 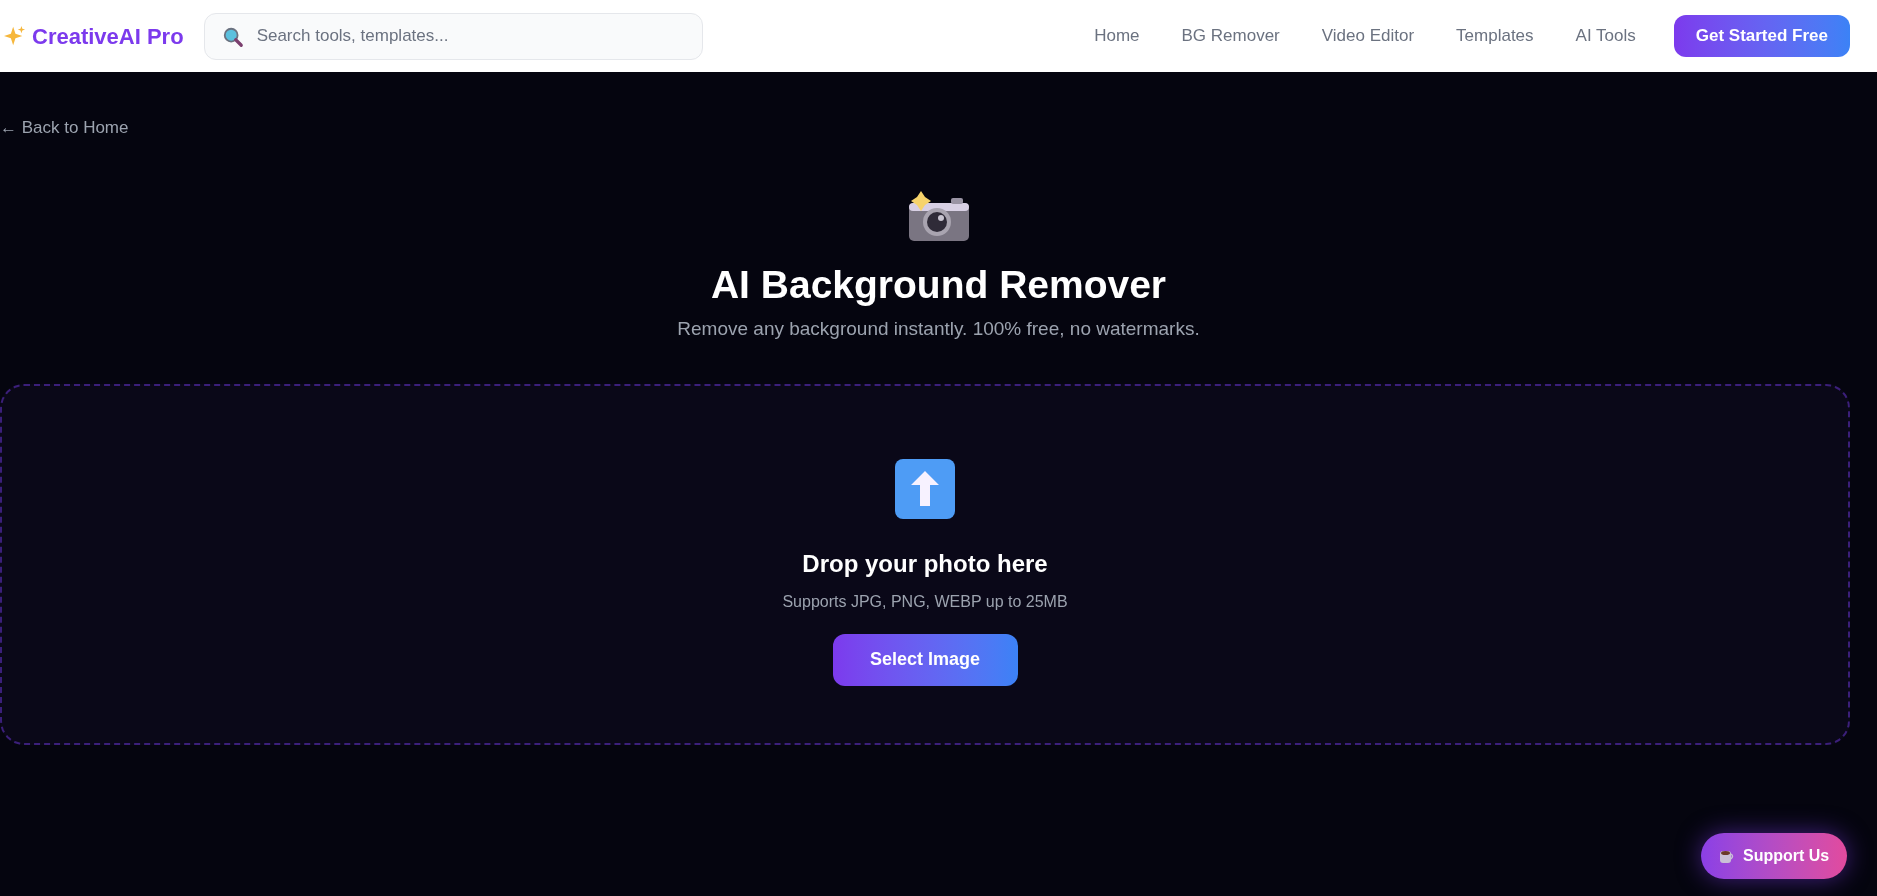 I want to click on logo-text: CreativeAI Pro, so click(x=108, y=36).